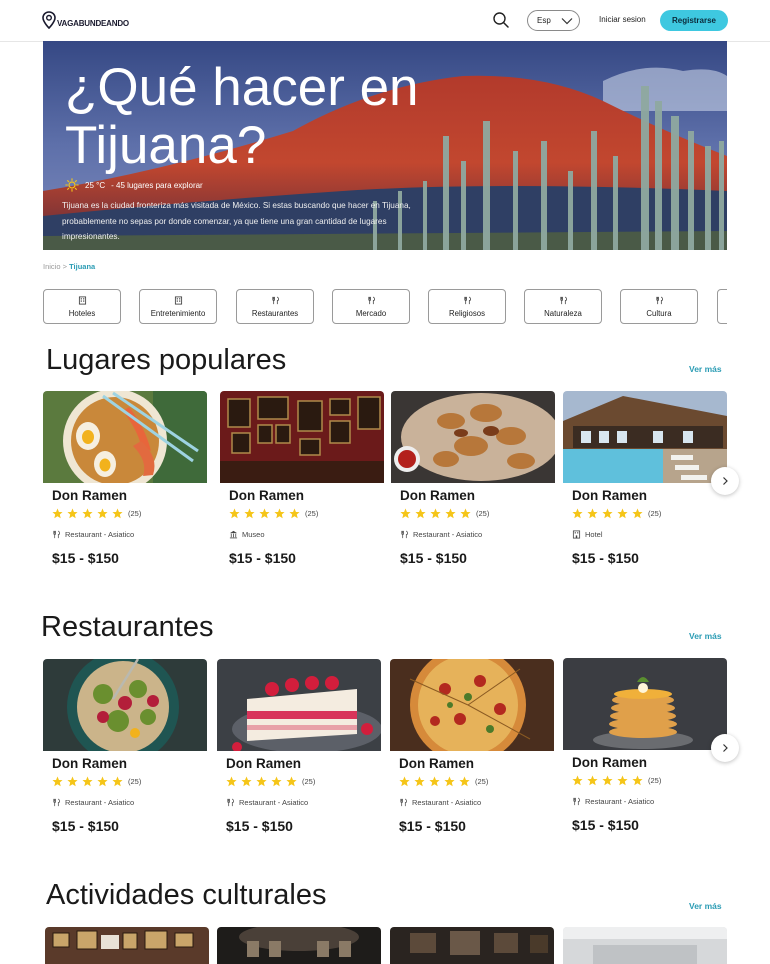  What do you see at coordinates (302, 486) in the screenshot?
I see `place-card: Don Ramen (25) Museo $15 - $150` at bounding box center [302, 486].